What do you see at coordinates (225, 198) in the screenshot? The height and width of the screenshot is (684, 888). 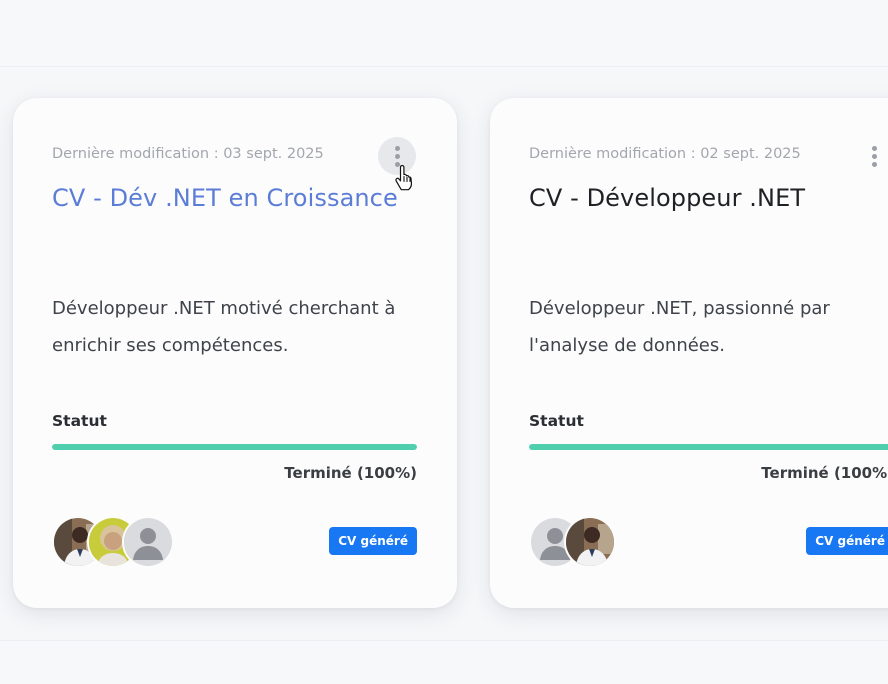 I see `cv-title: CV - Dév .NET en Croissance` at bounding box center [225, 198].